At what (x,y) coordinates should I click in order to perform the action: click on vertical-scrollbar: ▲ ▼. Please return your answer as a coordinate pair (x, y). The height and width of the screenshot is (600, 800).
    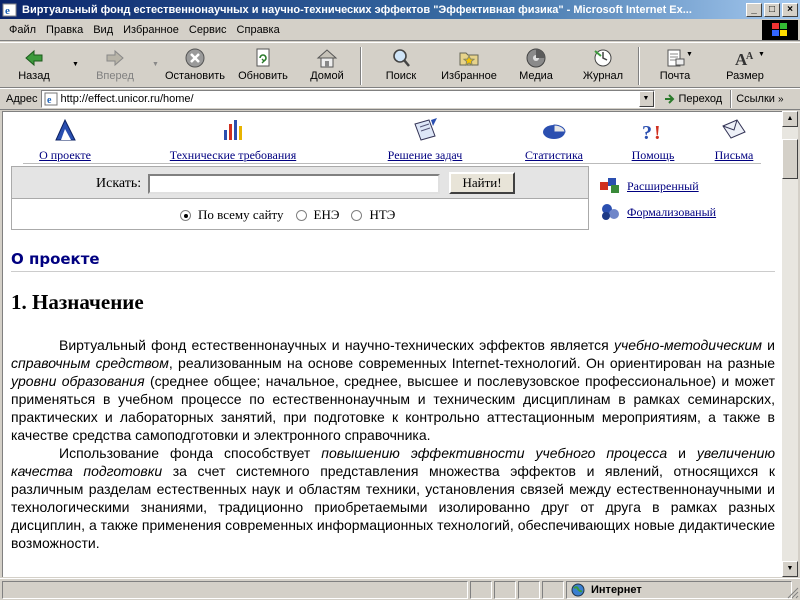
    Looking at the image, I should click on (790, 344).